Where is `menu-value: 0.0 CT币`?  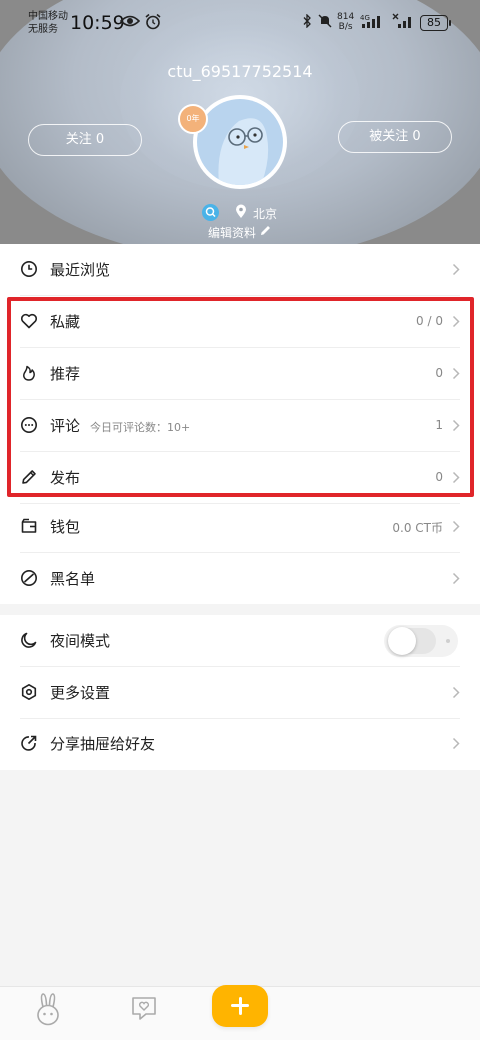 menu-value: 0.0 CT币 is located at coordinates (417, 528).